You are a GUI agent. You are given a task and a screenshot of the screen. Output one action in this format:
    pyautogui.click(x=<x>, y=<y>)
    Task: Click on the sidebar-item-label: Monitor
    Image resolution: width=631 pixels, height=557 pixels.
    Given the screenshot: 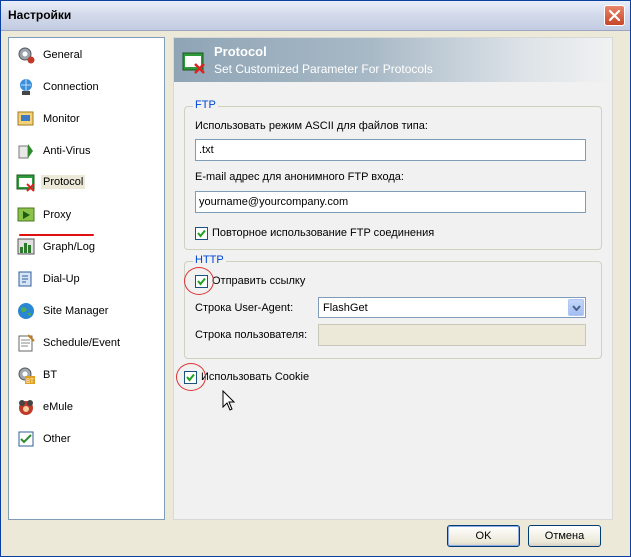 What is the action you would take?
    pyautogui.click(x=61, y=119)
    